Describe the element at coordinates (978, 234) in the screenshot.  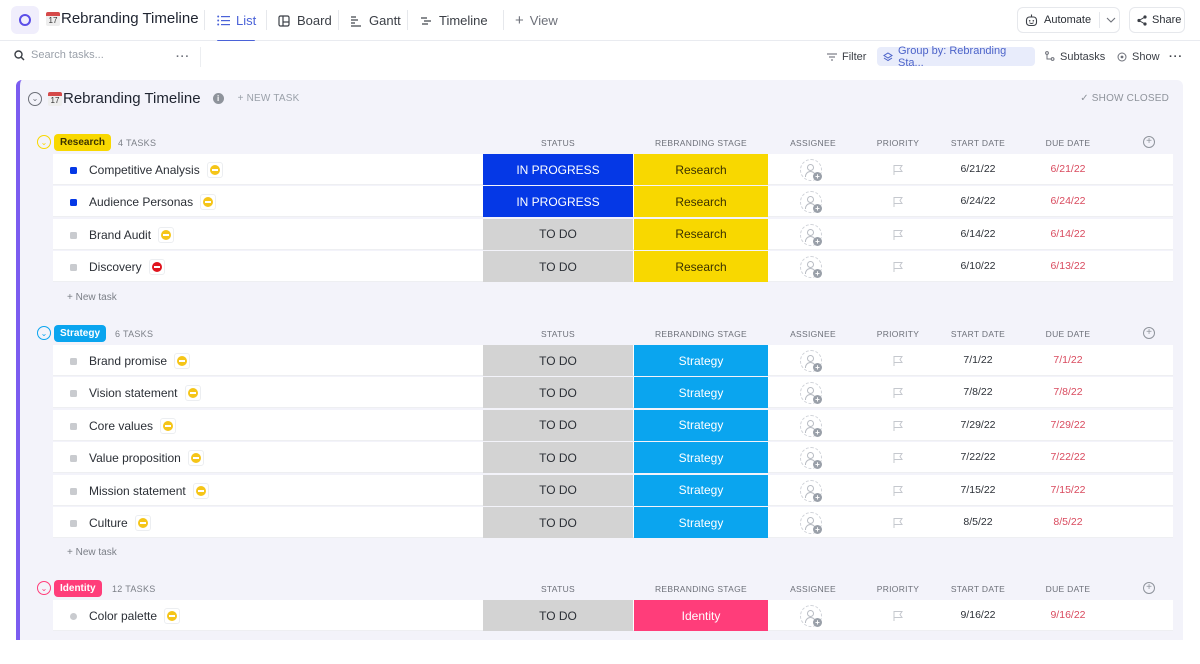
I see `start-date: 6/14/22` at that location.